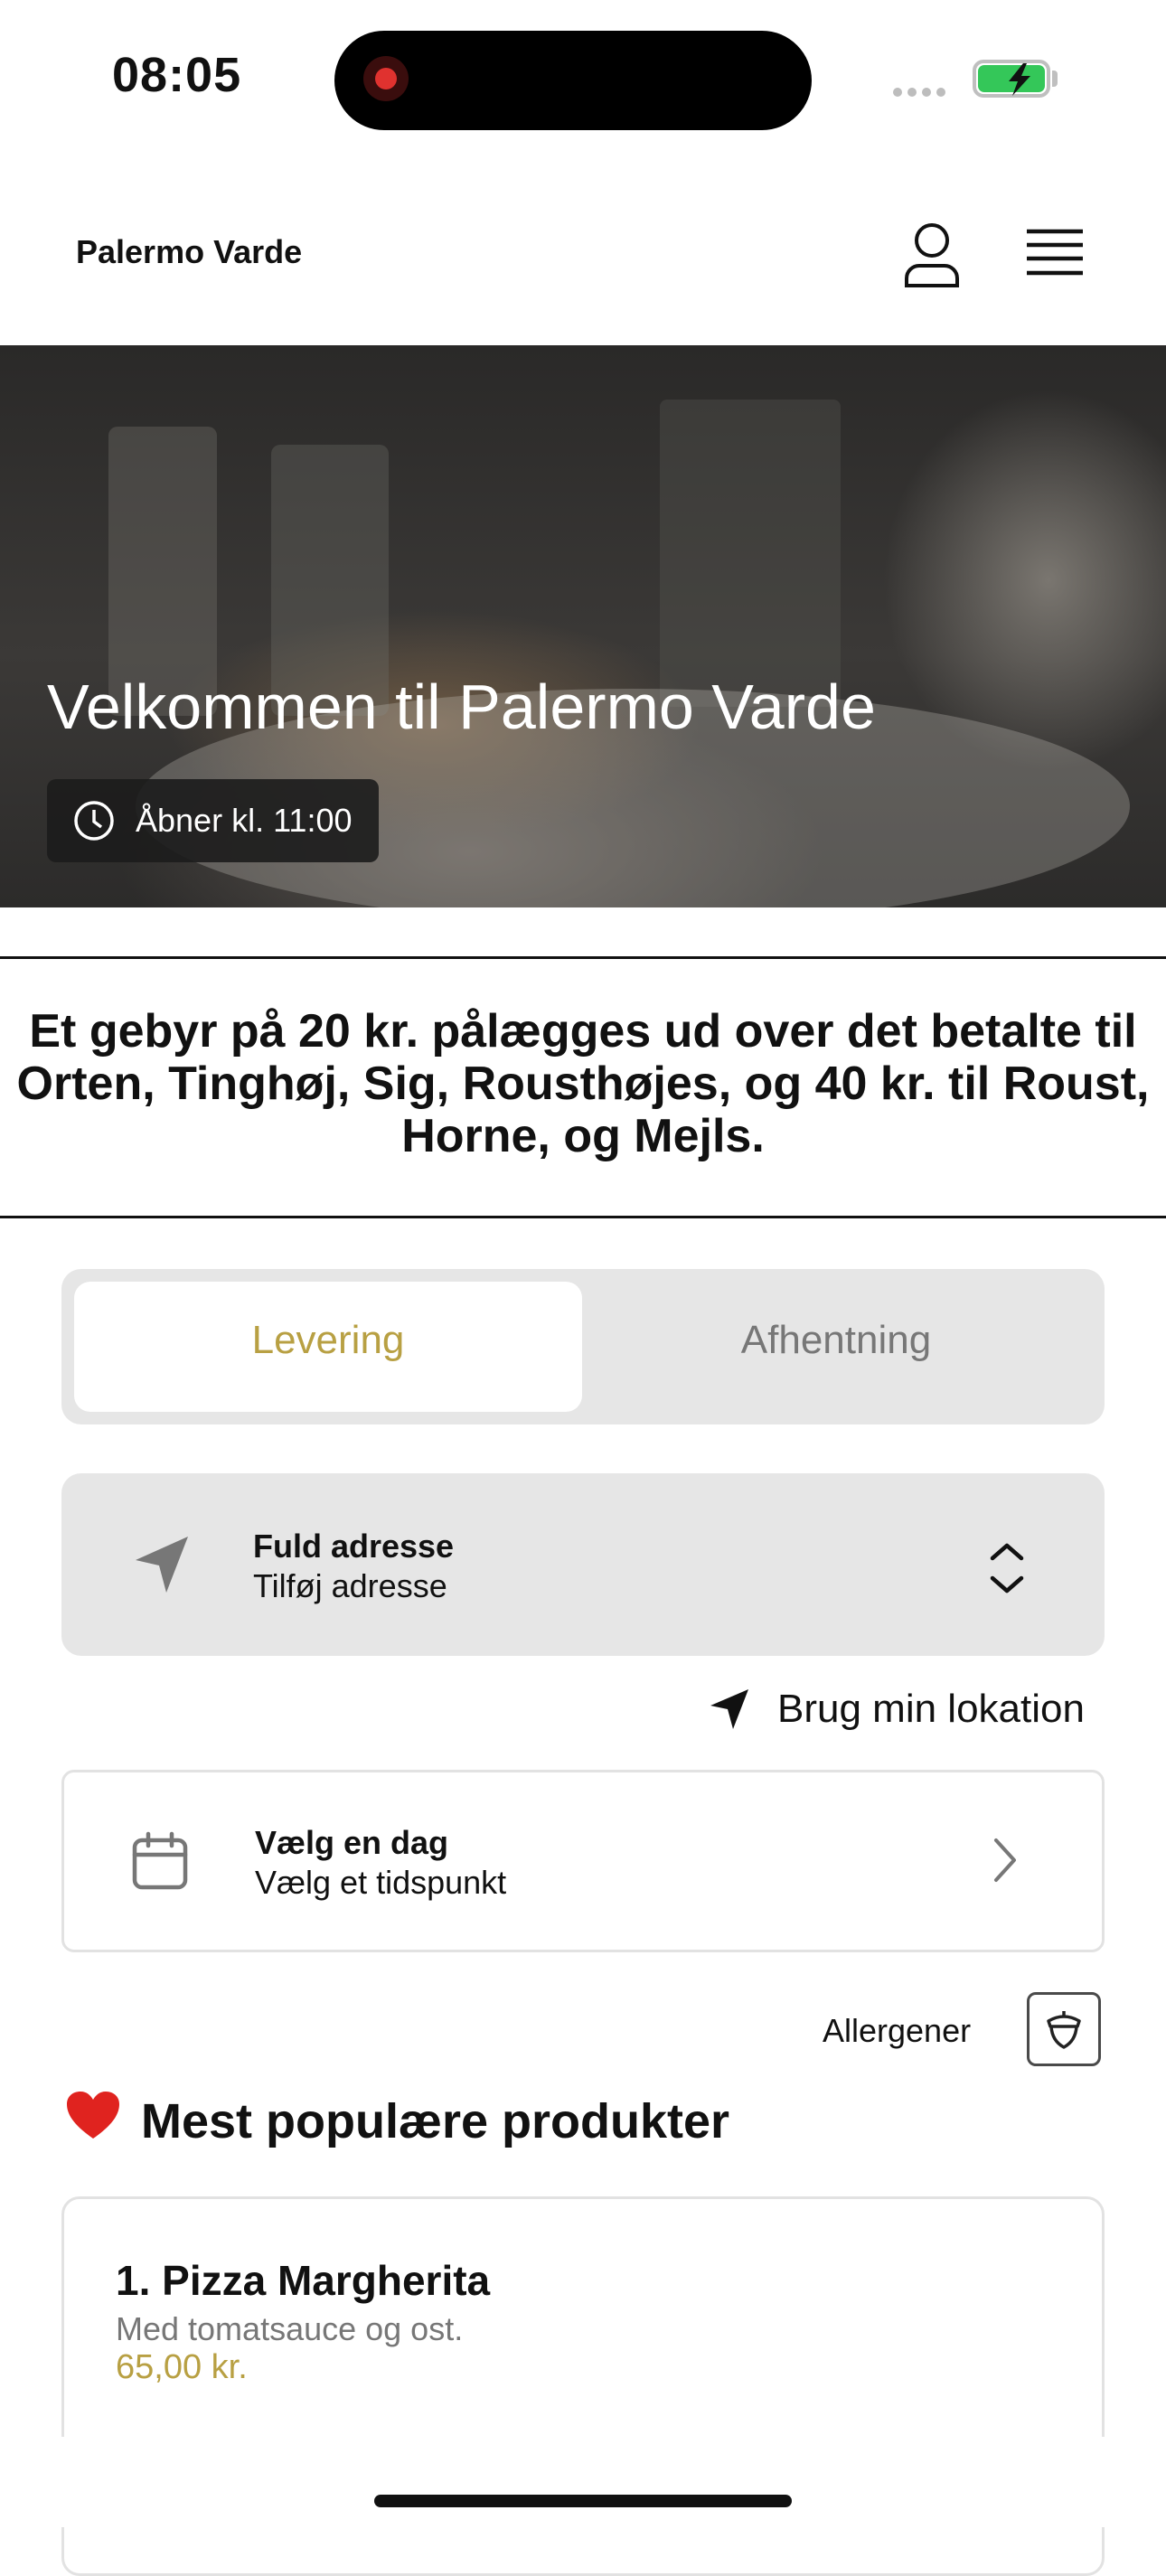  Describe the element at coordinates (290, 2328) in the screenshot. I see `product-description: Med tomatsauce og ost.` at that location.